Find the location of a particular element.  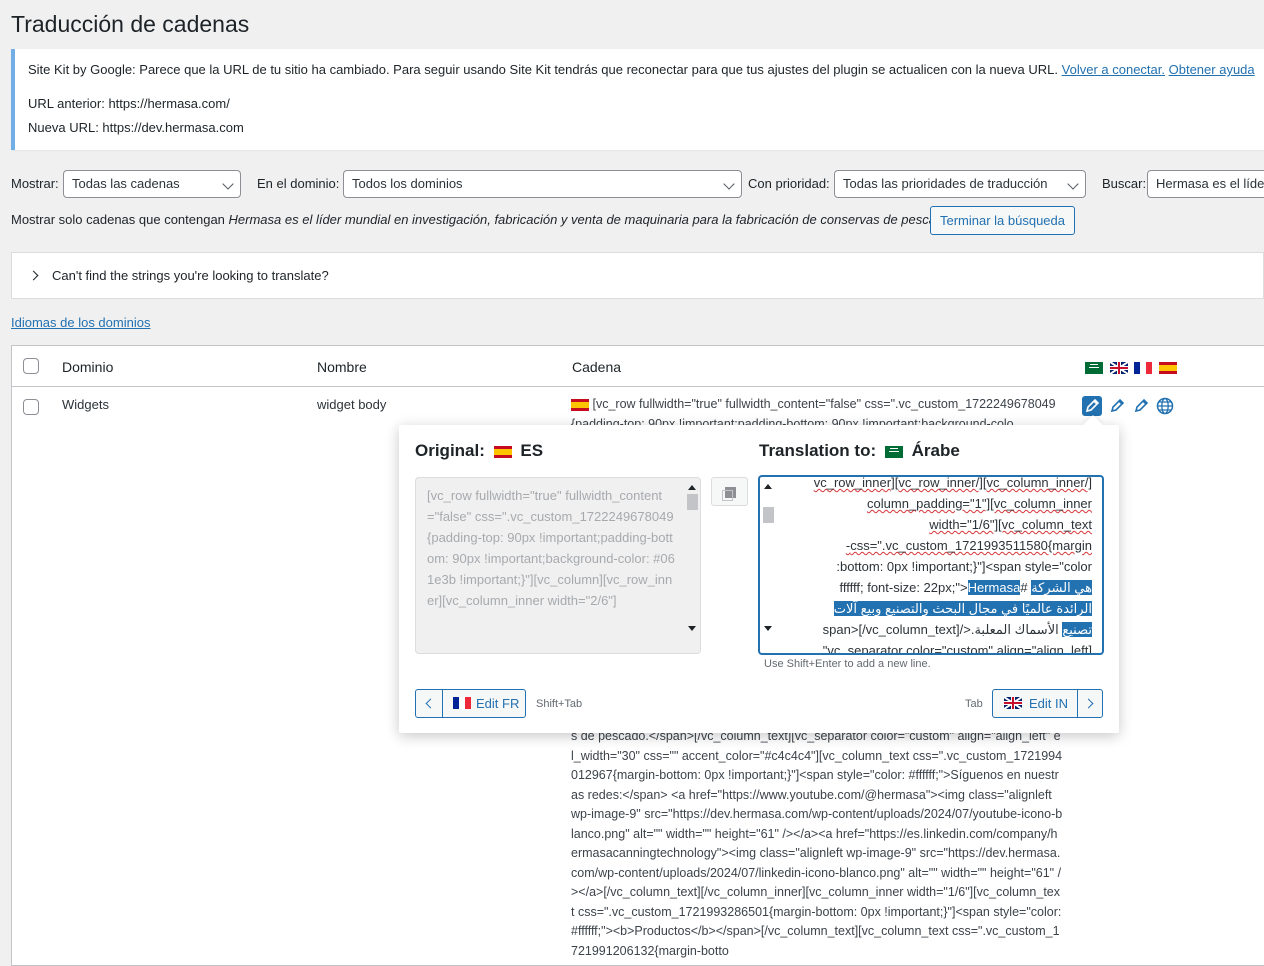

show-filter-select: Todas las cadenas is located at coordinates (152, 184).